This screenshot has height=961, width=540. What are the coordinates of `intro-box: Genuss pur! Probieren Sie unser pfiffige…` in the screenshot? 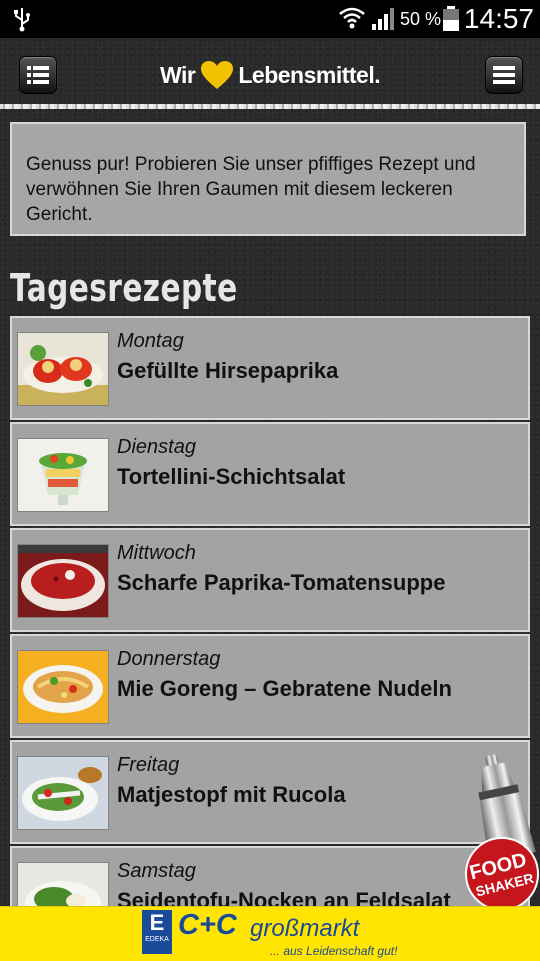 It's located at (268, 179).